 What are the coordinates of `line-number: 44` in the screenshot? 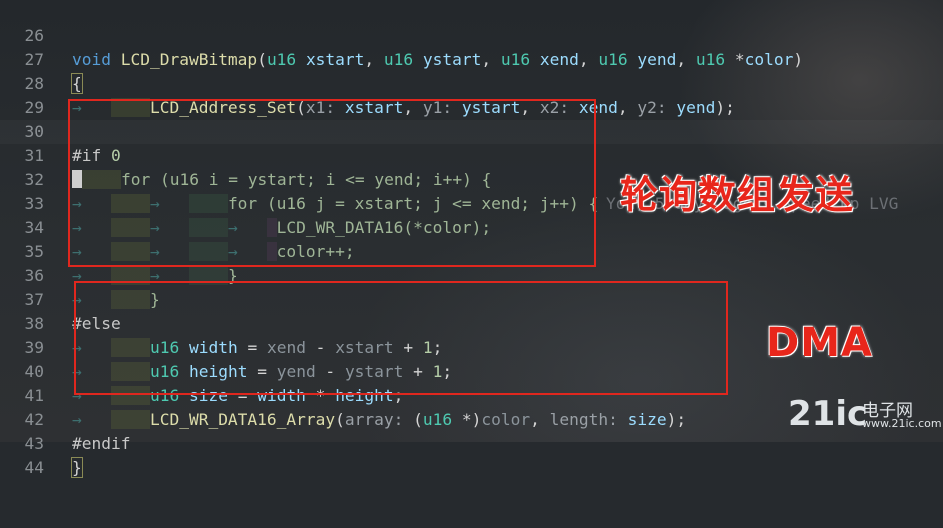 It's located at (34, 467).